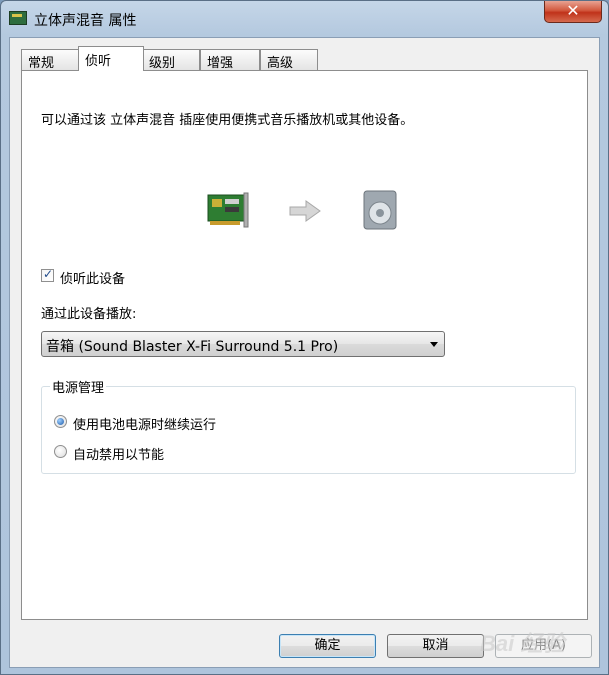 The width and height of the screenshot is (609, 675). Describe the element at coordinates (144, 423) in the screenshot. I see `radio-continue-on-battery-label: 使用电池电源时继续运行` at that location.